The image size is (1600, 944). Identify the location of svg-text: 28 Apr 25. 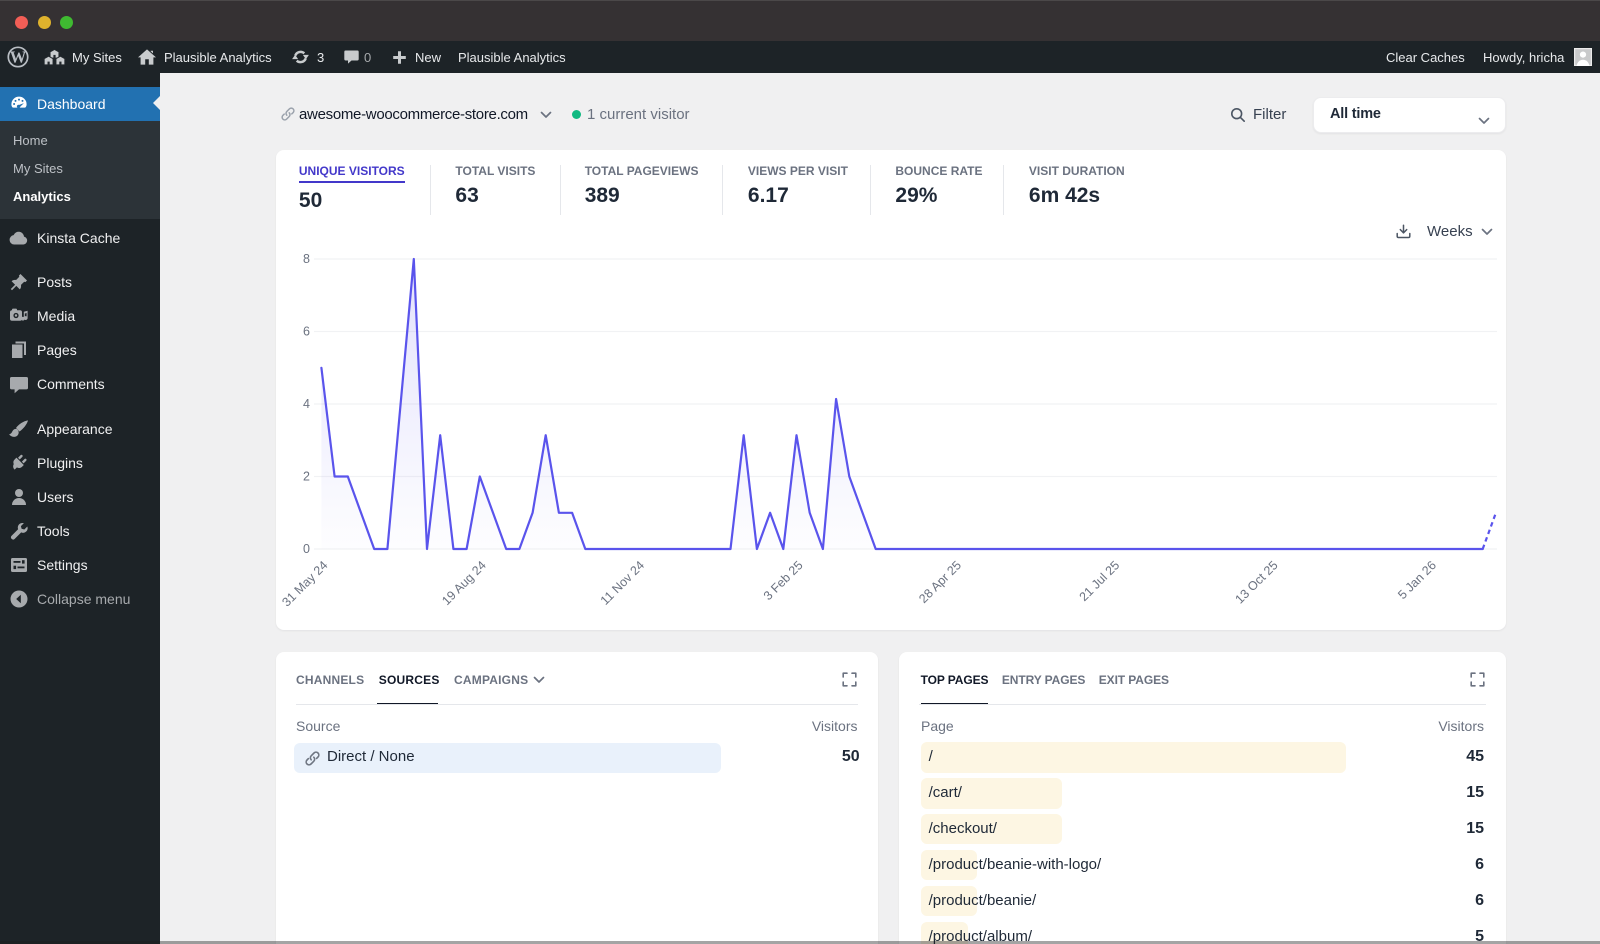
(940, 582).